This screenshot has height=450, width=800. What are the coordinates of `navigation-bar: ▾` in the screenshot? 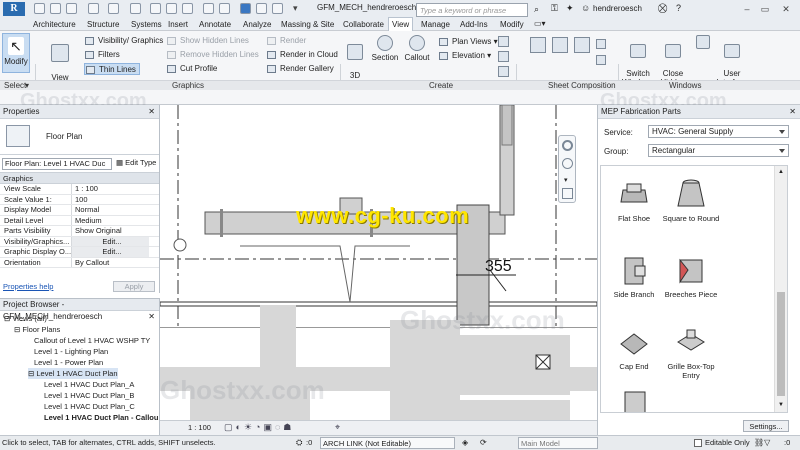 It's located at (567, 169).